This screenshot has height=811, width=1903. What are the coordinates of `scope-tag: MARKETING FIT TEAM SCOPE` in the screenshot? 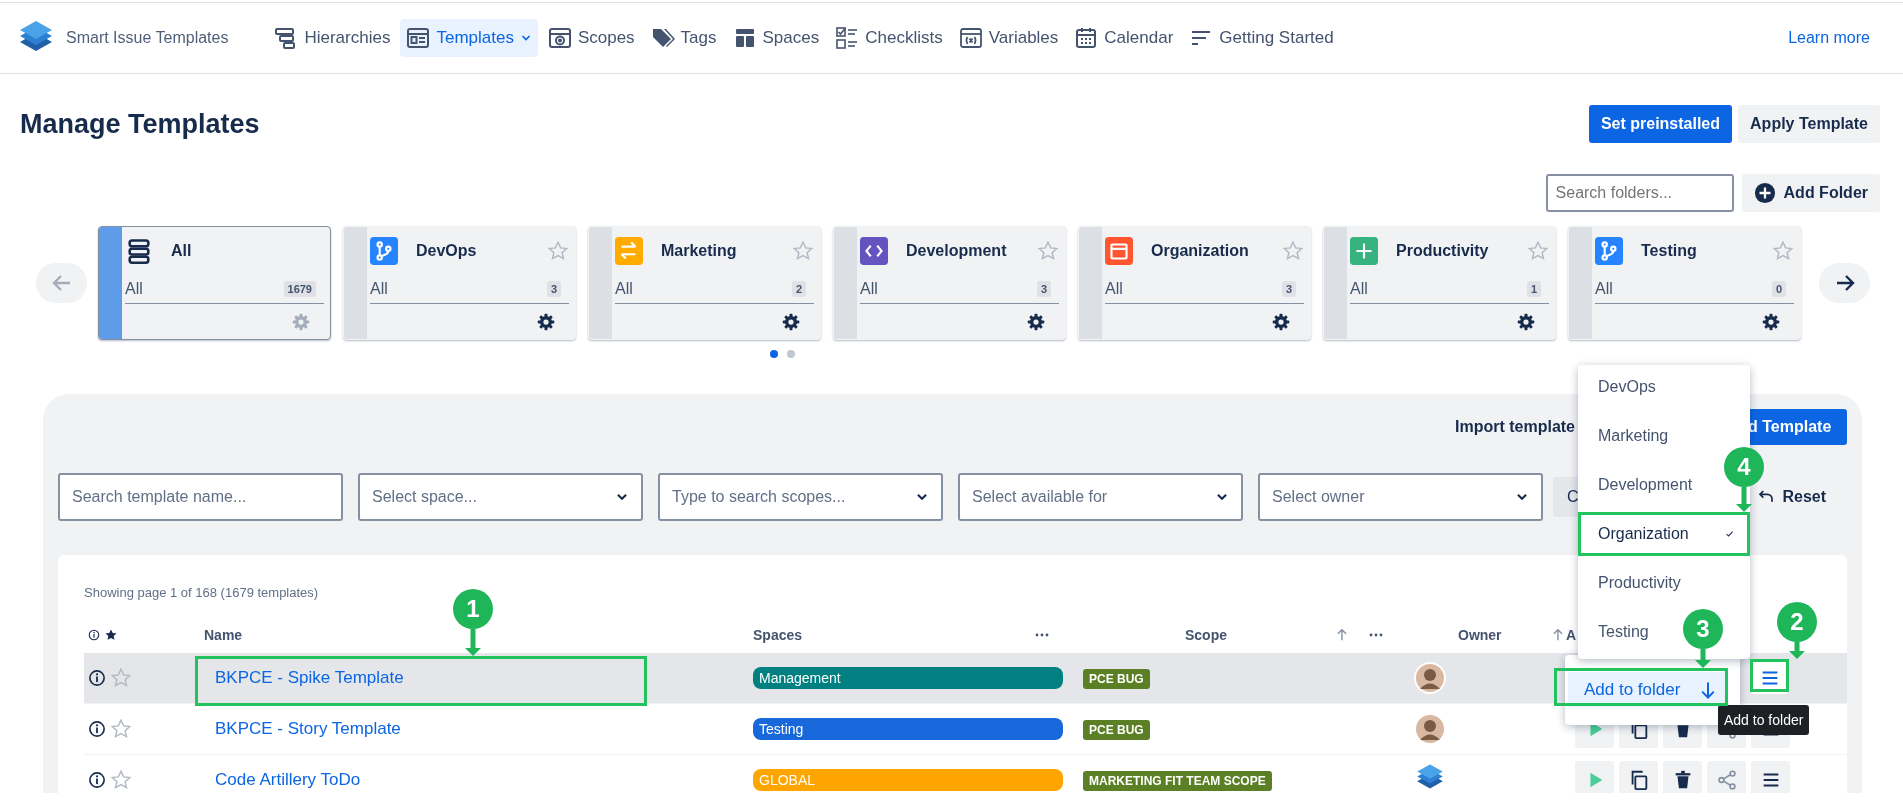 It's located at (1177, 781).